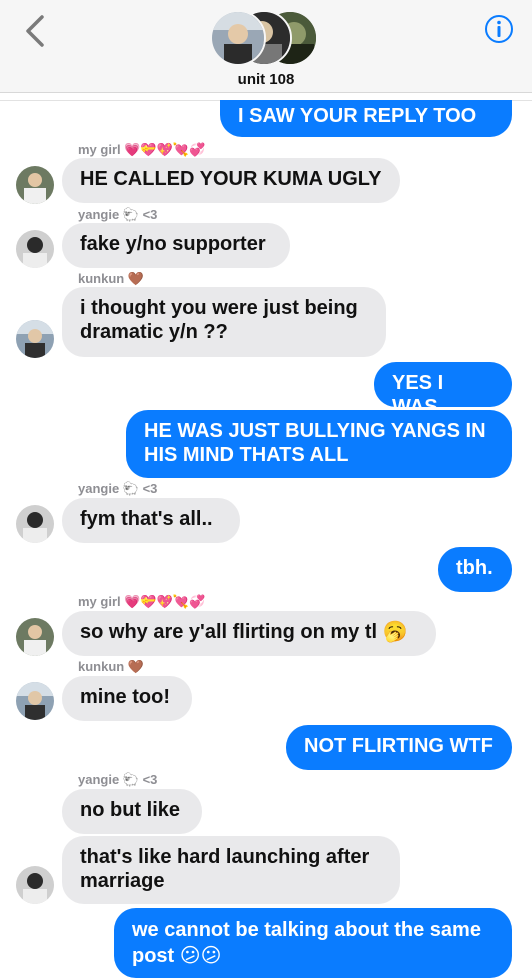 The image size is (532, 978). I want to click on group-avatar-stack, so click(264, 38).